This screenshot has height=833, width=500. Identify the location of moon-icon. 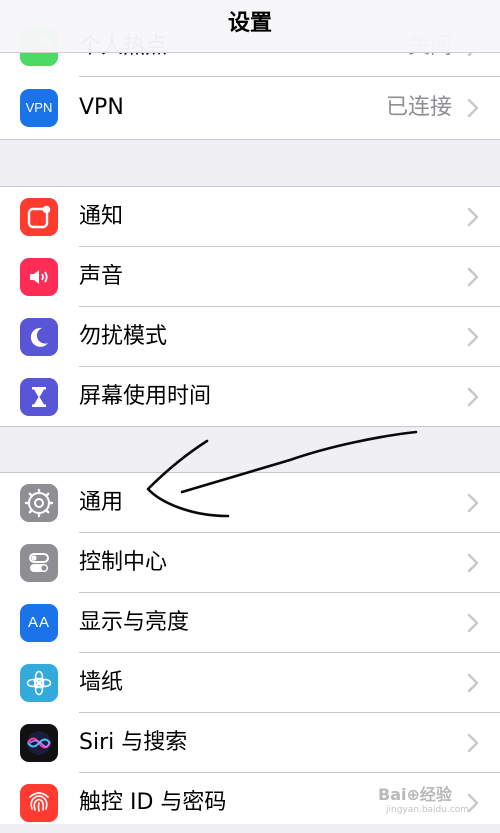
(39, 337).